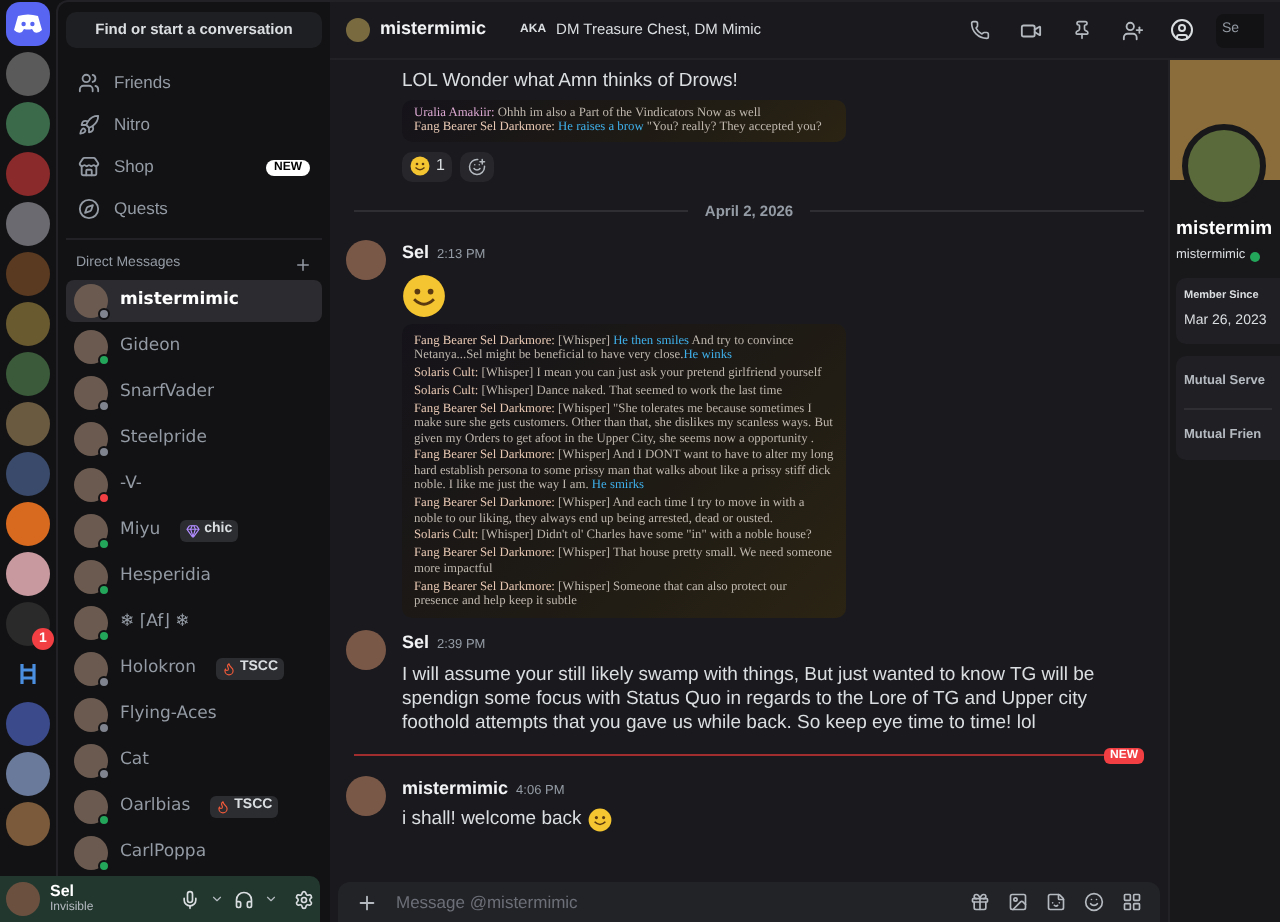  What do you see at coordinates (980, 902) in the screenshot?
I see `gift-icon` at bounding box center [980, 902].